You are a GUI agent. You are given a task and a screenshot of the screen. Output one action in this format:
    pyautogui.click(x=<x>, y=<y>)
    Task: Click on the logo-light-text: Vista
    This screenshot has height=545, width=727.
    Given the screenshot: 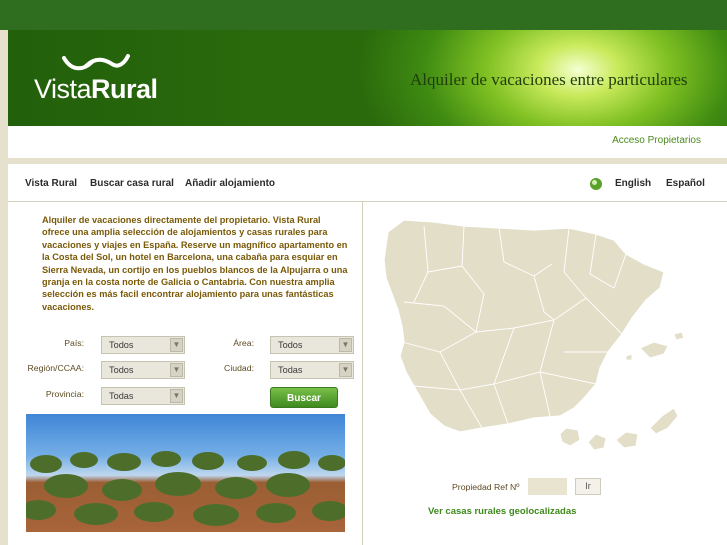 What is the action you would take?
    pyautogui.click(x=63, y=89)
    